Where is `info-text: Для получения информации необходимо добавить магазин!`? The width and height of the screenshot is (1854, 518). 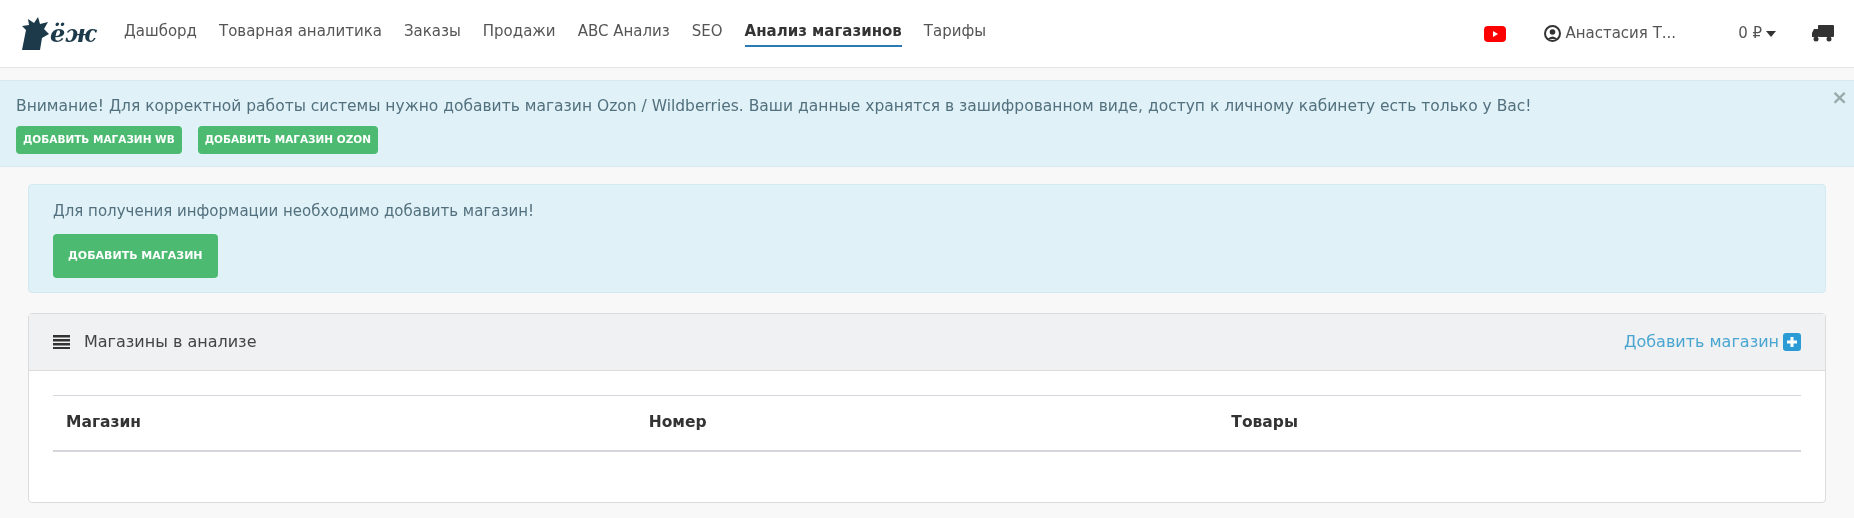
info-text: Для получения информации необходимо добавить магазин! is located at coordinates (294, 212).